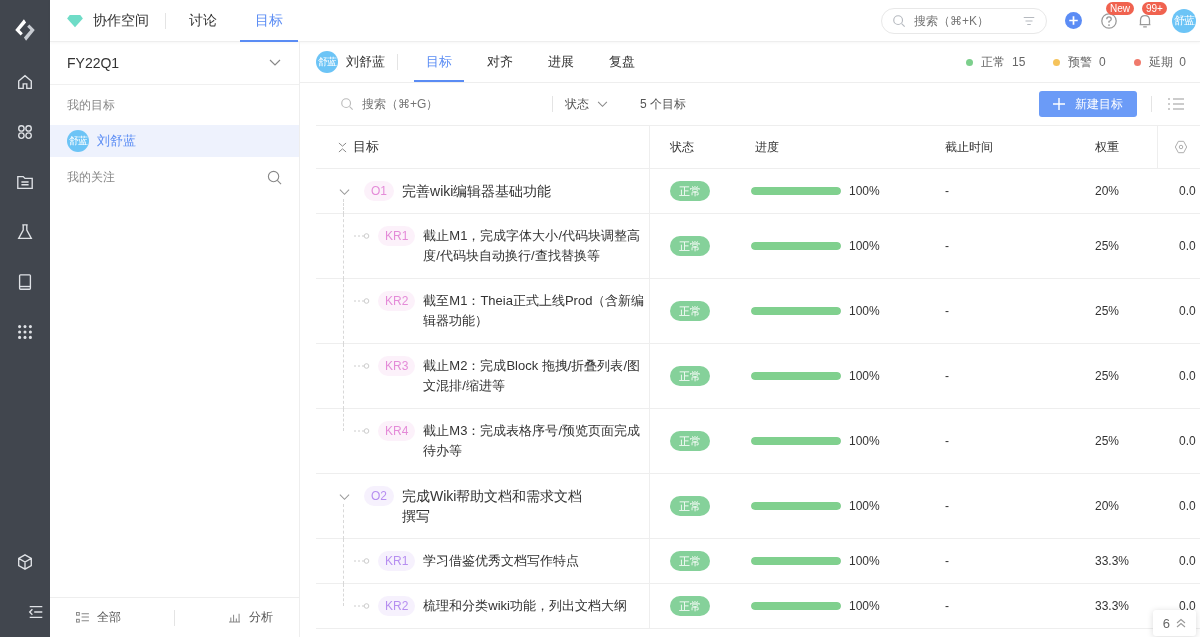  What do you see at coordinates (1003, 62) in the screenshot?
I see `status-count: 正常 15` at bounding box center [1003, 62].